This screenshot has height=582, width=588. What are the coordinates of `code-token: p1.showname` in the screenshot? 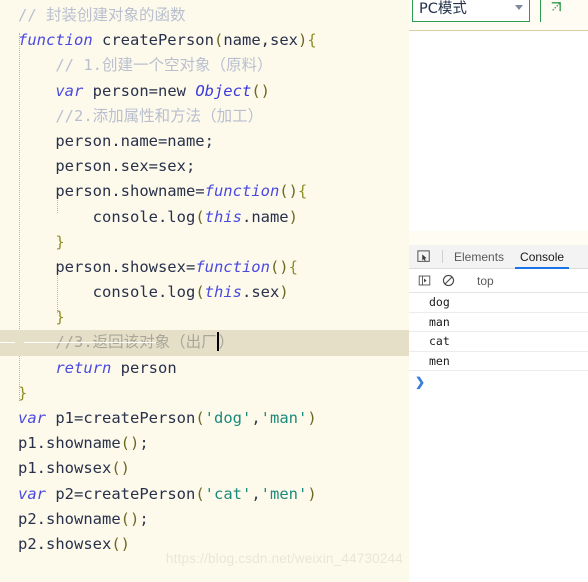 It's located at (69, 443).